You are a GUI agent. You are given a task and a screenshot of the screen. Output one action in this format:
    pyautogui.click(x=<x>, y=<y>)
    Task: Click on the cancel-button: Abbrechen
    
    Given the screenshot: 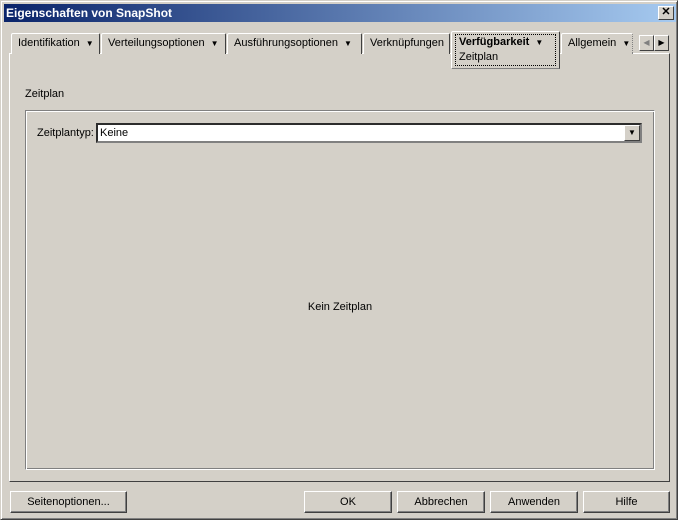 What is the action you would take?
    pyautogui.click(x=441, y=502)
    